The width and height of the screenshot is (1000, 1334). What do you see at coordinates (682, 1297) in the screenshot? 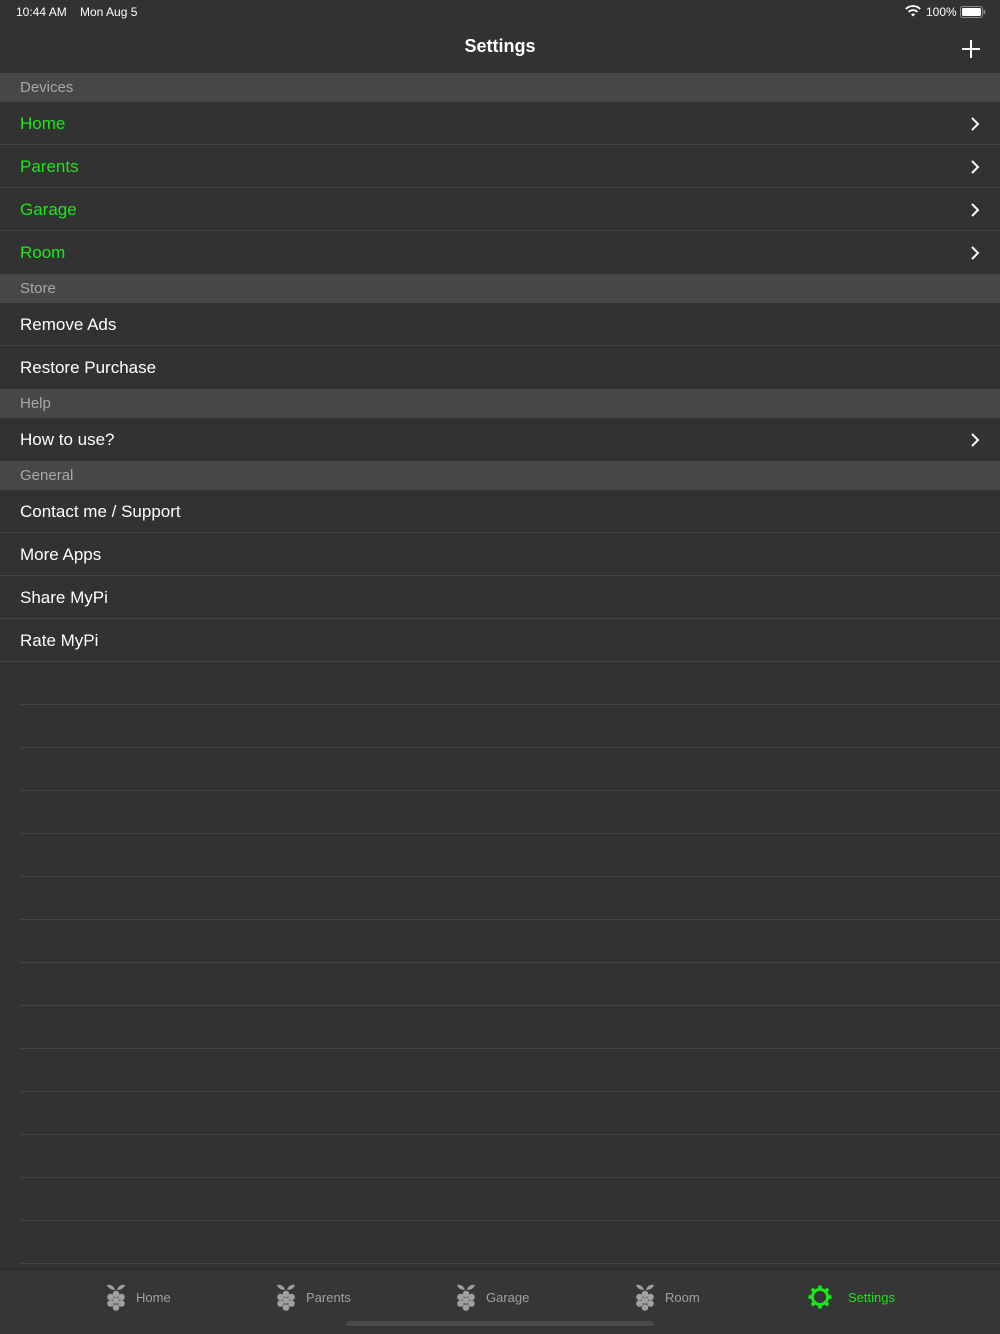
I see `tab-label: Room` at bounding box center [682, 1297].